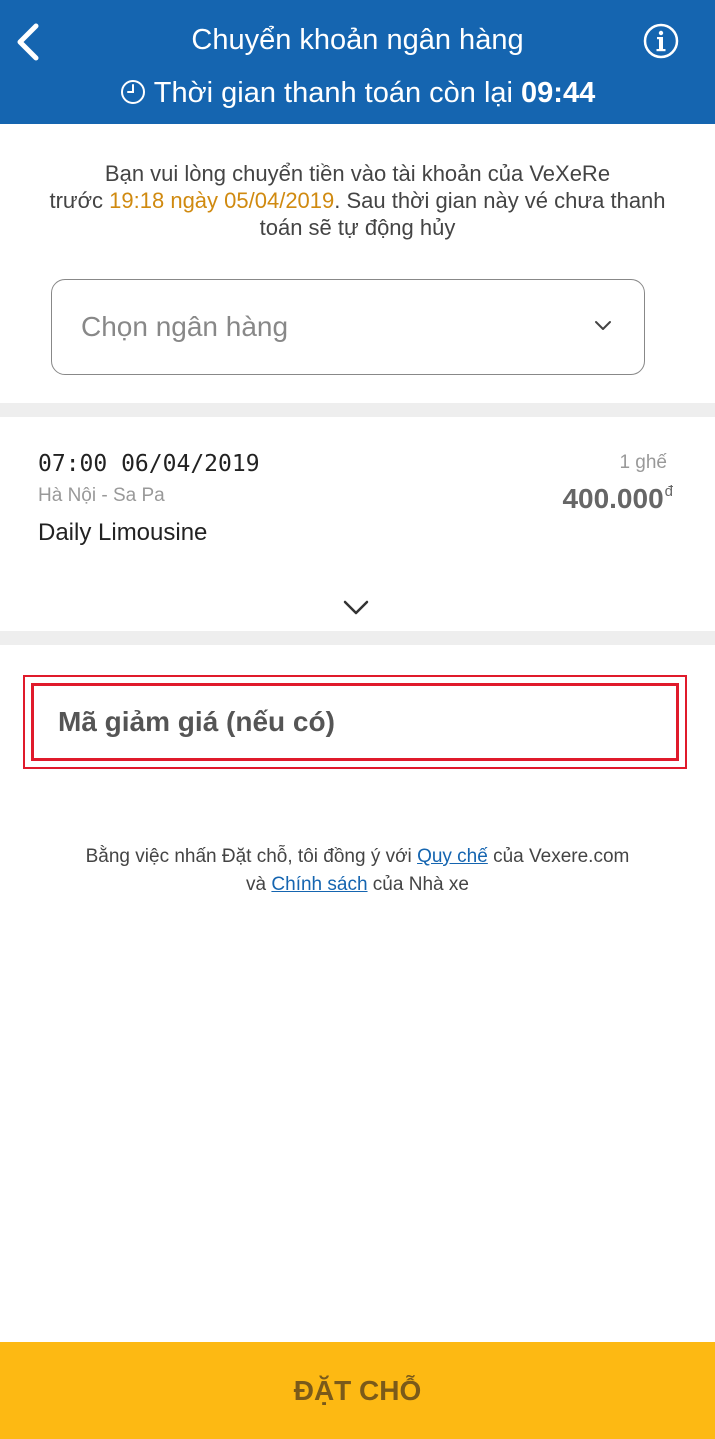  What do you see at coordinates (418, 884) in the screenshot?
I see `terms-suffix: của Nhà xe` at bounding box center [418, 884].